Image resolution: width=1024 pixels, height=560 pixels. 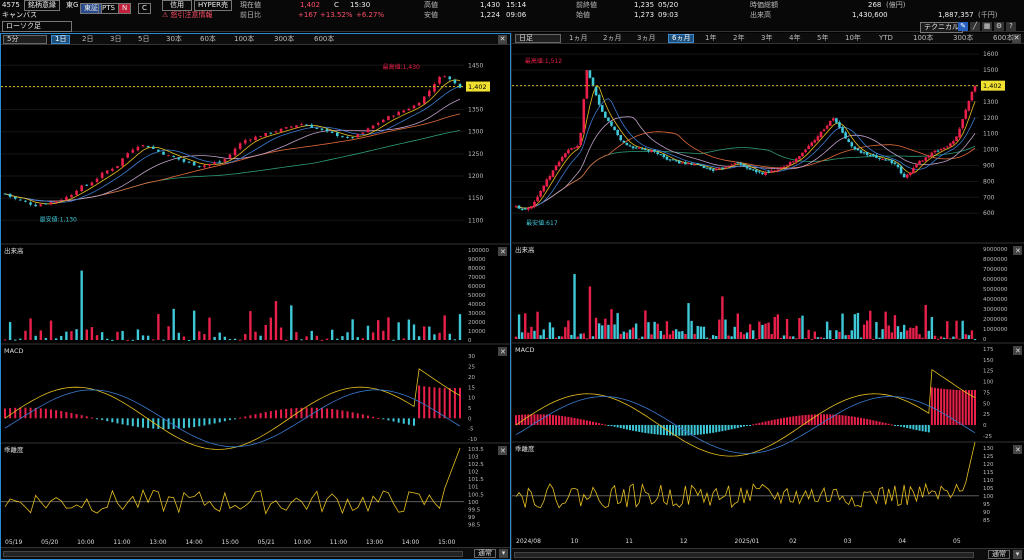 I want to click on right-tab-4: 1年, so click(x=710, y=38).